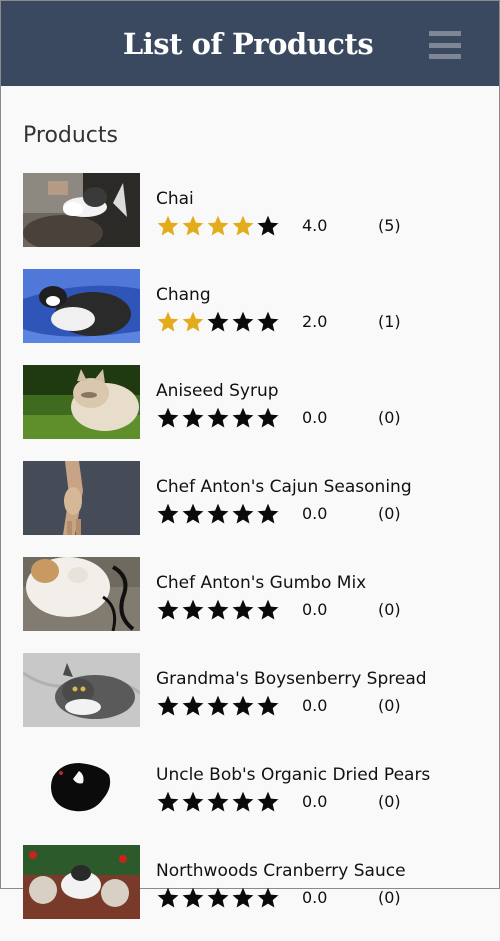  I want to click on product-list-item: Chef Anton's Gumbo Mix 0.0 (0), so click(250, 605).